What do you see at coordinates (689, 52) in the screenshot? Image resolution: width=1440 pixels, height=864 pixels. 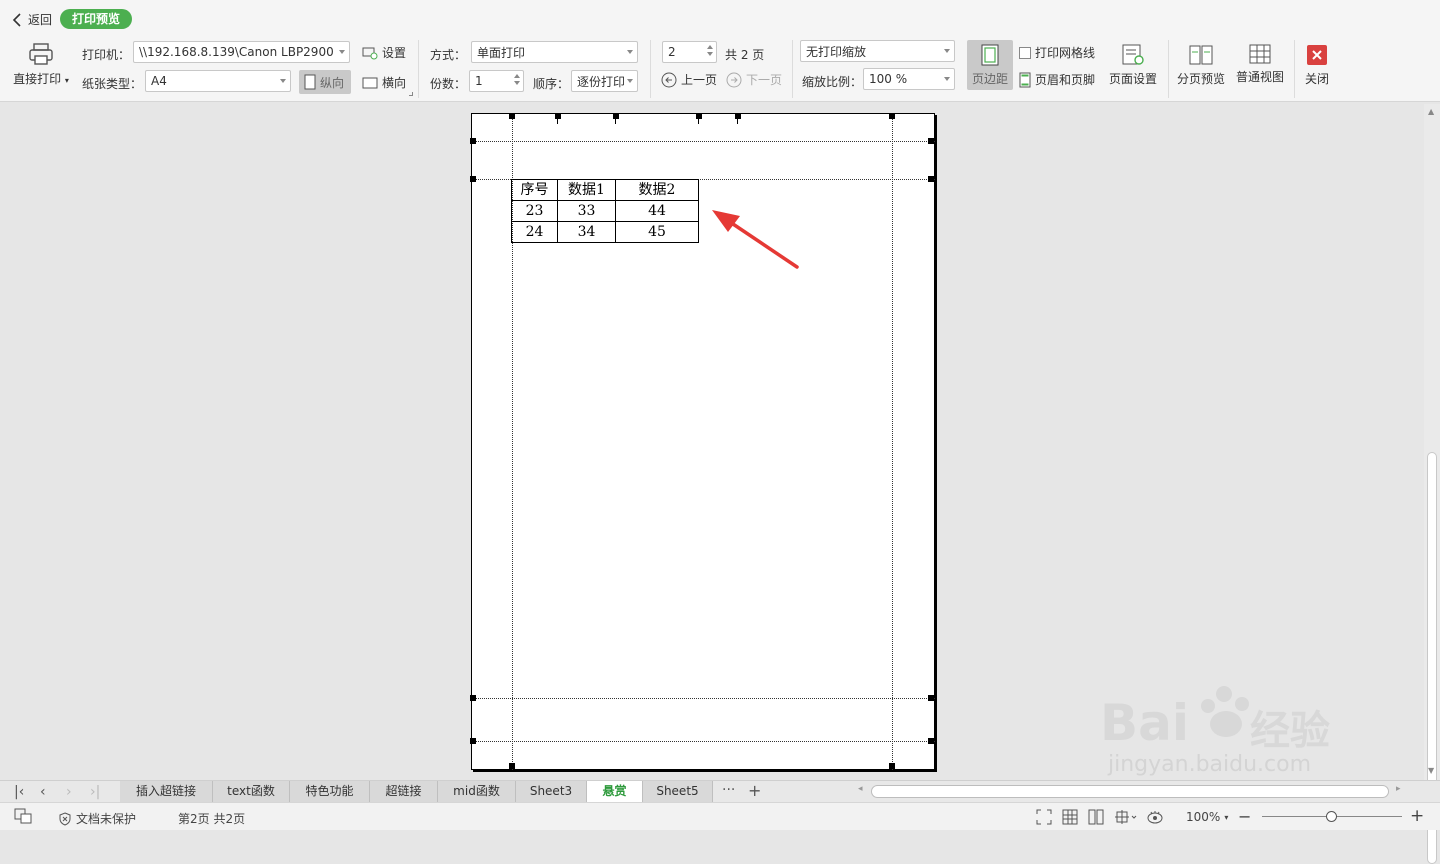 I see `page-number-stepper: 2` at bounding box center [689, 52].